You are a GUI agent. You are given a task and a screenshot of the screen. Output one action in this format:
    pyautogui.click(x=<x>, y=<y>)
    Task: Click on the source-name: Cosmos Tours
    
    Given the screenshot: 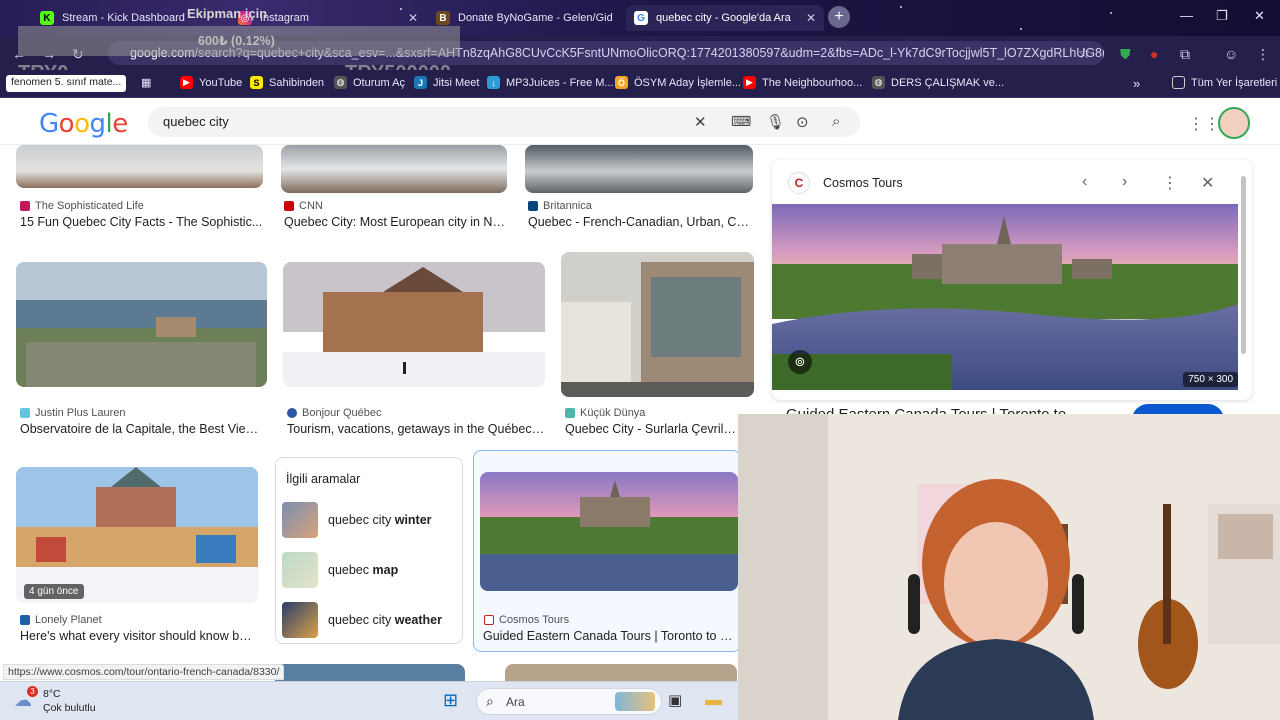 What is the action you would take?
    pyautogui.click(x=534, y=620)
    